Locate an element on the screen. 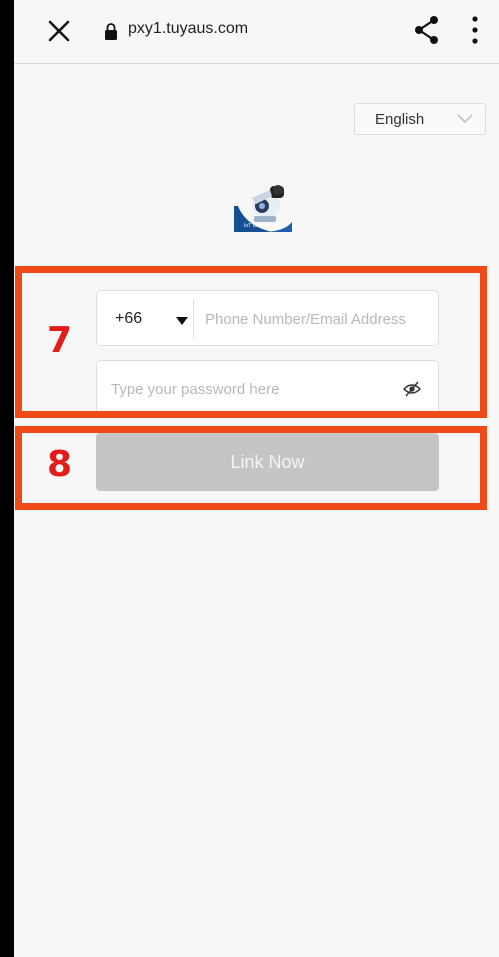 This screenshot has height=957, width=499. annotation-number-8: 8 is located at coordinates (60, 464).